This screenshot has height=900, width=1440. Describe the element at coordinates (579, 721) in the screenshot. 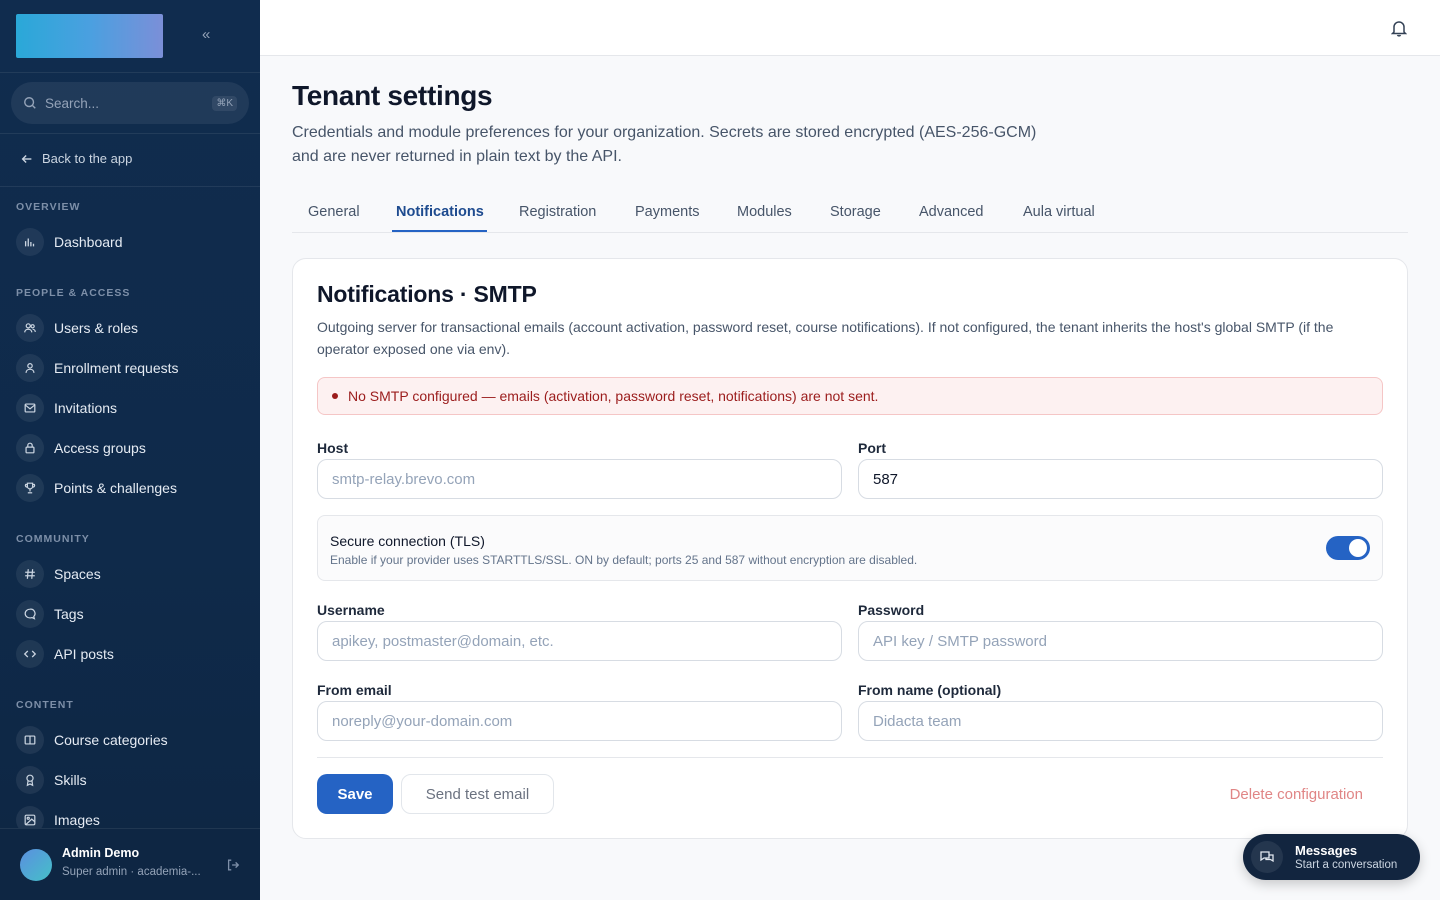

I see `from-email-input` at that location.